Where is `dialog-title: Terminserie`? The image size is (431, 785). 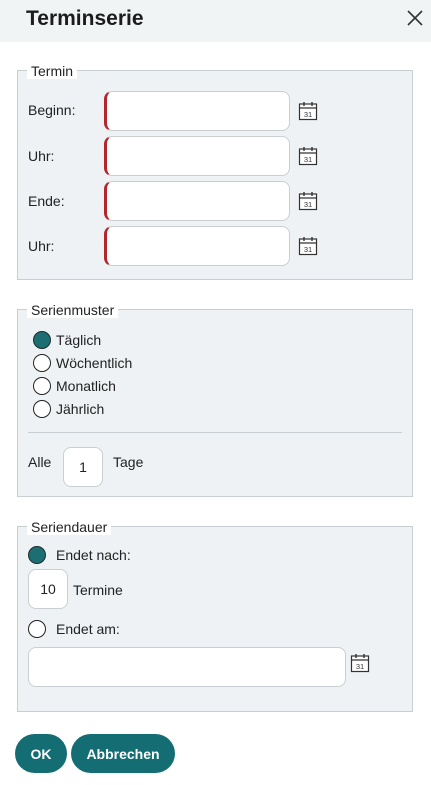 dialog-title: Terminserie is located at coordinates (85, 18).